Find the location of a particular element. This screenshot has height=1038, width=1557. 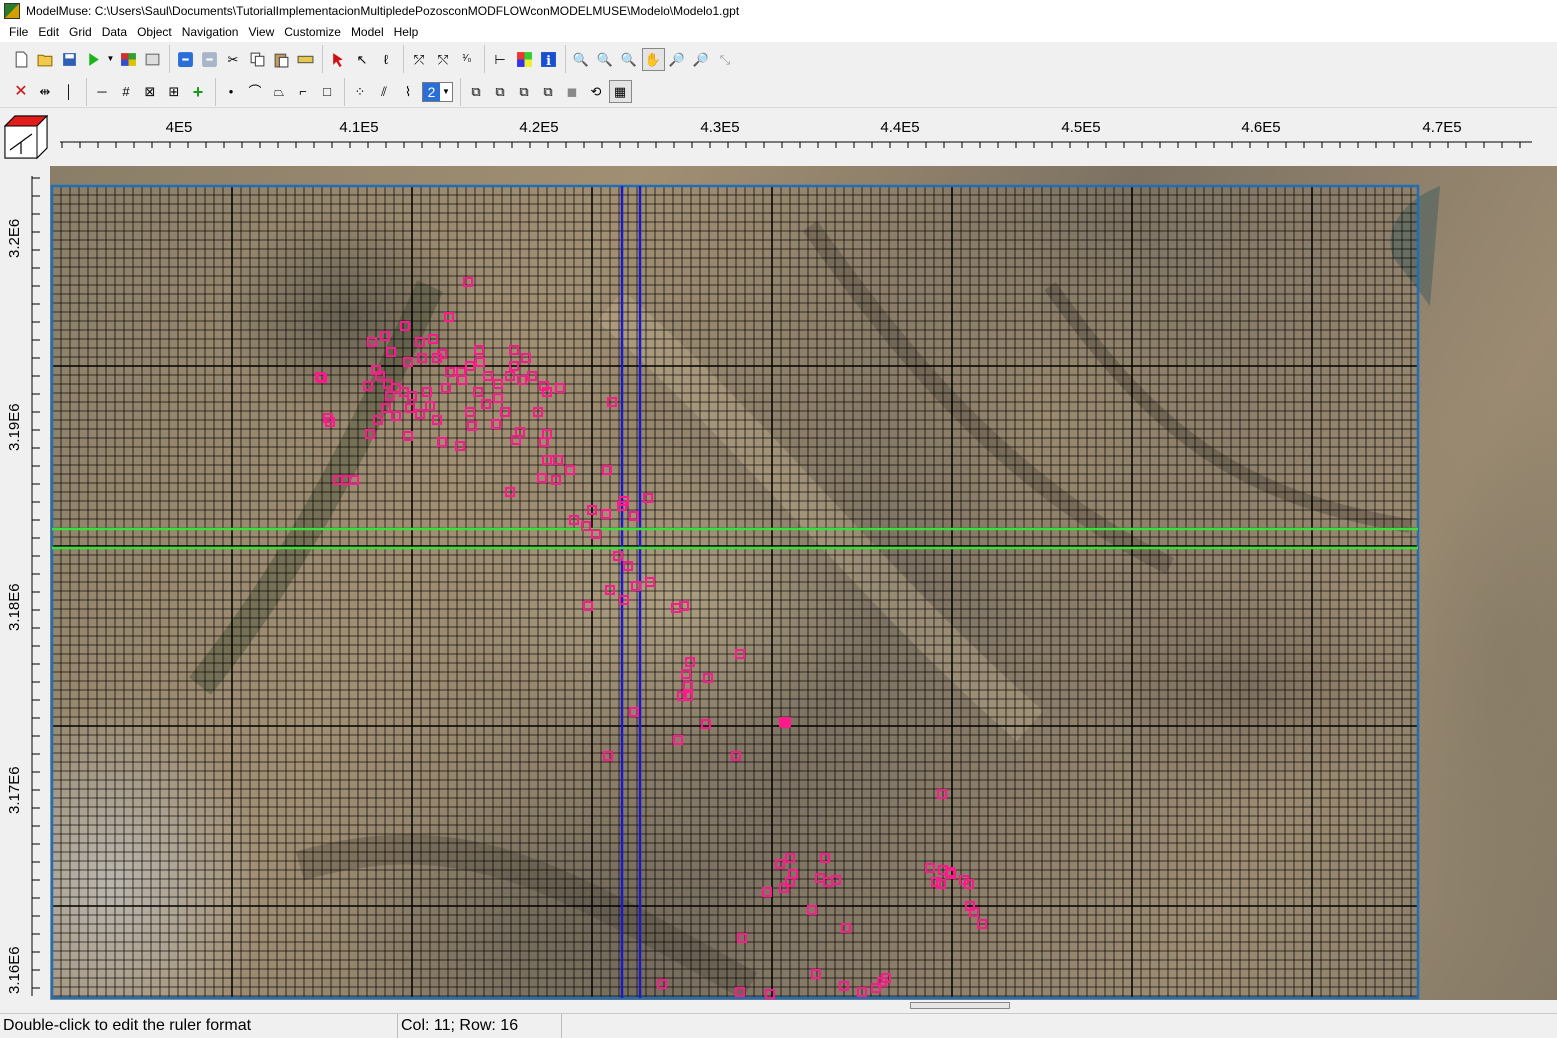

select-point-icon: ↖ is located at coordinates (362, 59).